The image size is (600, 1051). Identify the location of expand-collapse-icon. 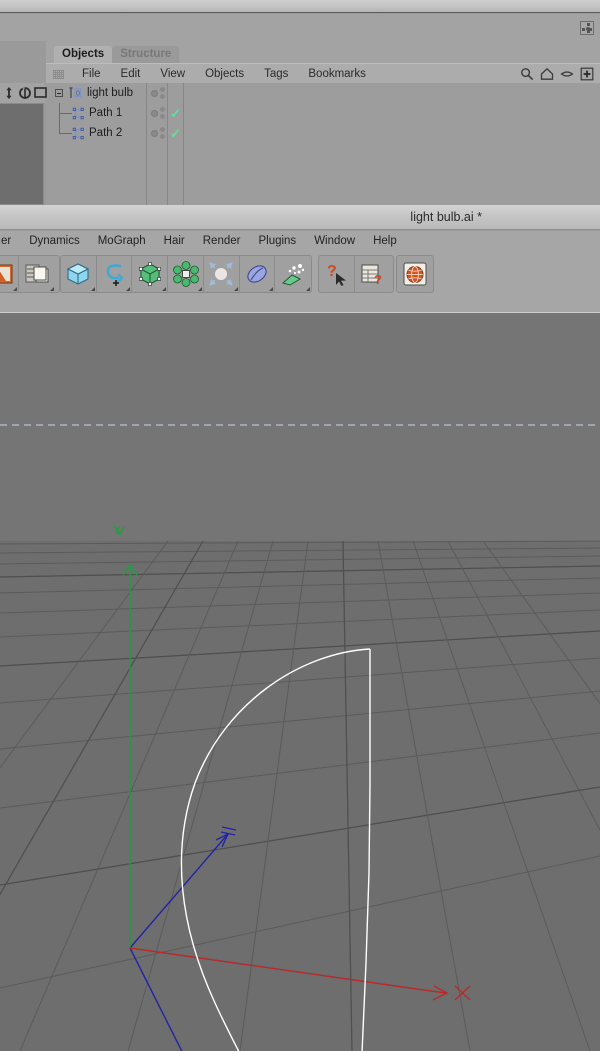
(59, 93).